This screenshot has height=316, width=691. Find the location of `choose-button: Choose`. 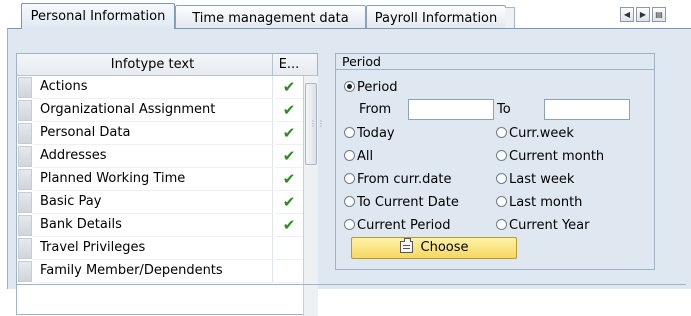

choose-button: Choose is located at coordinates (434, 248).